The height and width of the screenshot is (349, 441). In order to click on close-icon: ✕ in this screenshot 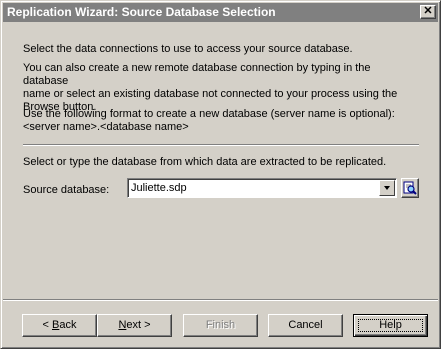, I will do `click(428, 11)`.